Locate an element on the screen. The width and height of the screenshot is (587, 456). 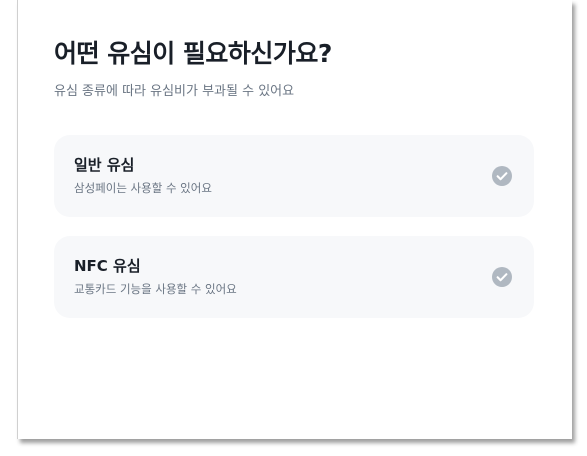
page-subtitle: 유심 종류에 따라 유심비가 부과될 수 있어요 is located at coordinates (174, 91).